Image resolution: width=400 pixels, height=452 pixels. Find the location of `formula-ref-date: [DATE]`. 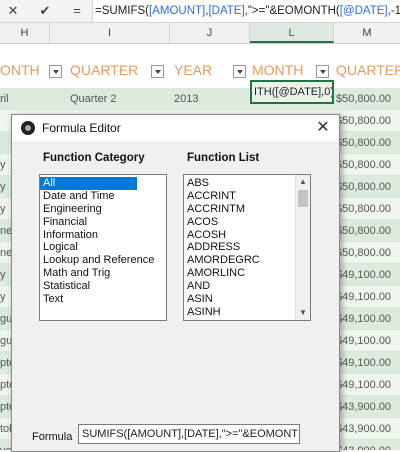

formula-ref-date: [DATE] is located at coordinates (226, 11).